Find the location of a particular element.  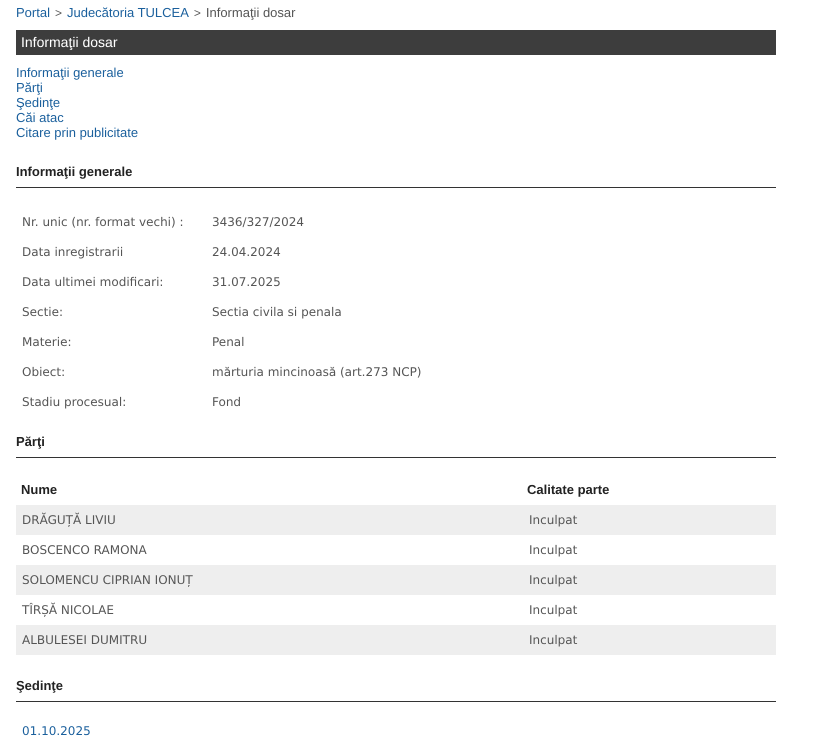

field-label: Obiect: is located at coordinates (43, 372).